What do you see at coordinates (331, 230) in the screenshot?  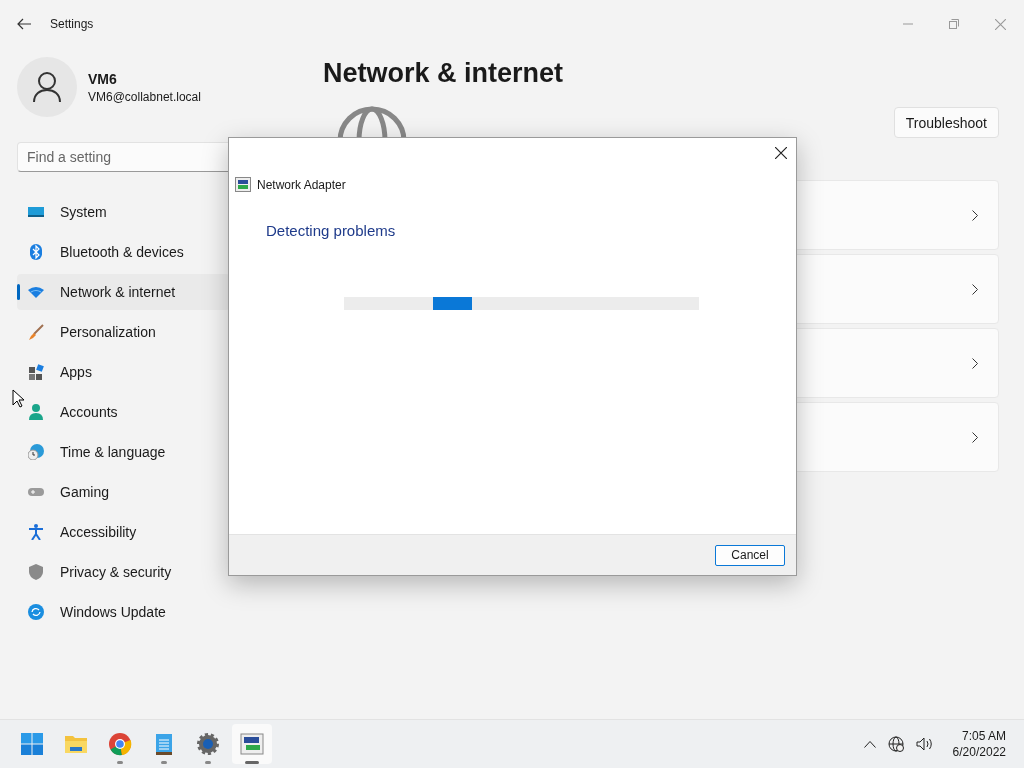 I see `dialog-heading: Detecting problems` at bounding box center [331, 230].